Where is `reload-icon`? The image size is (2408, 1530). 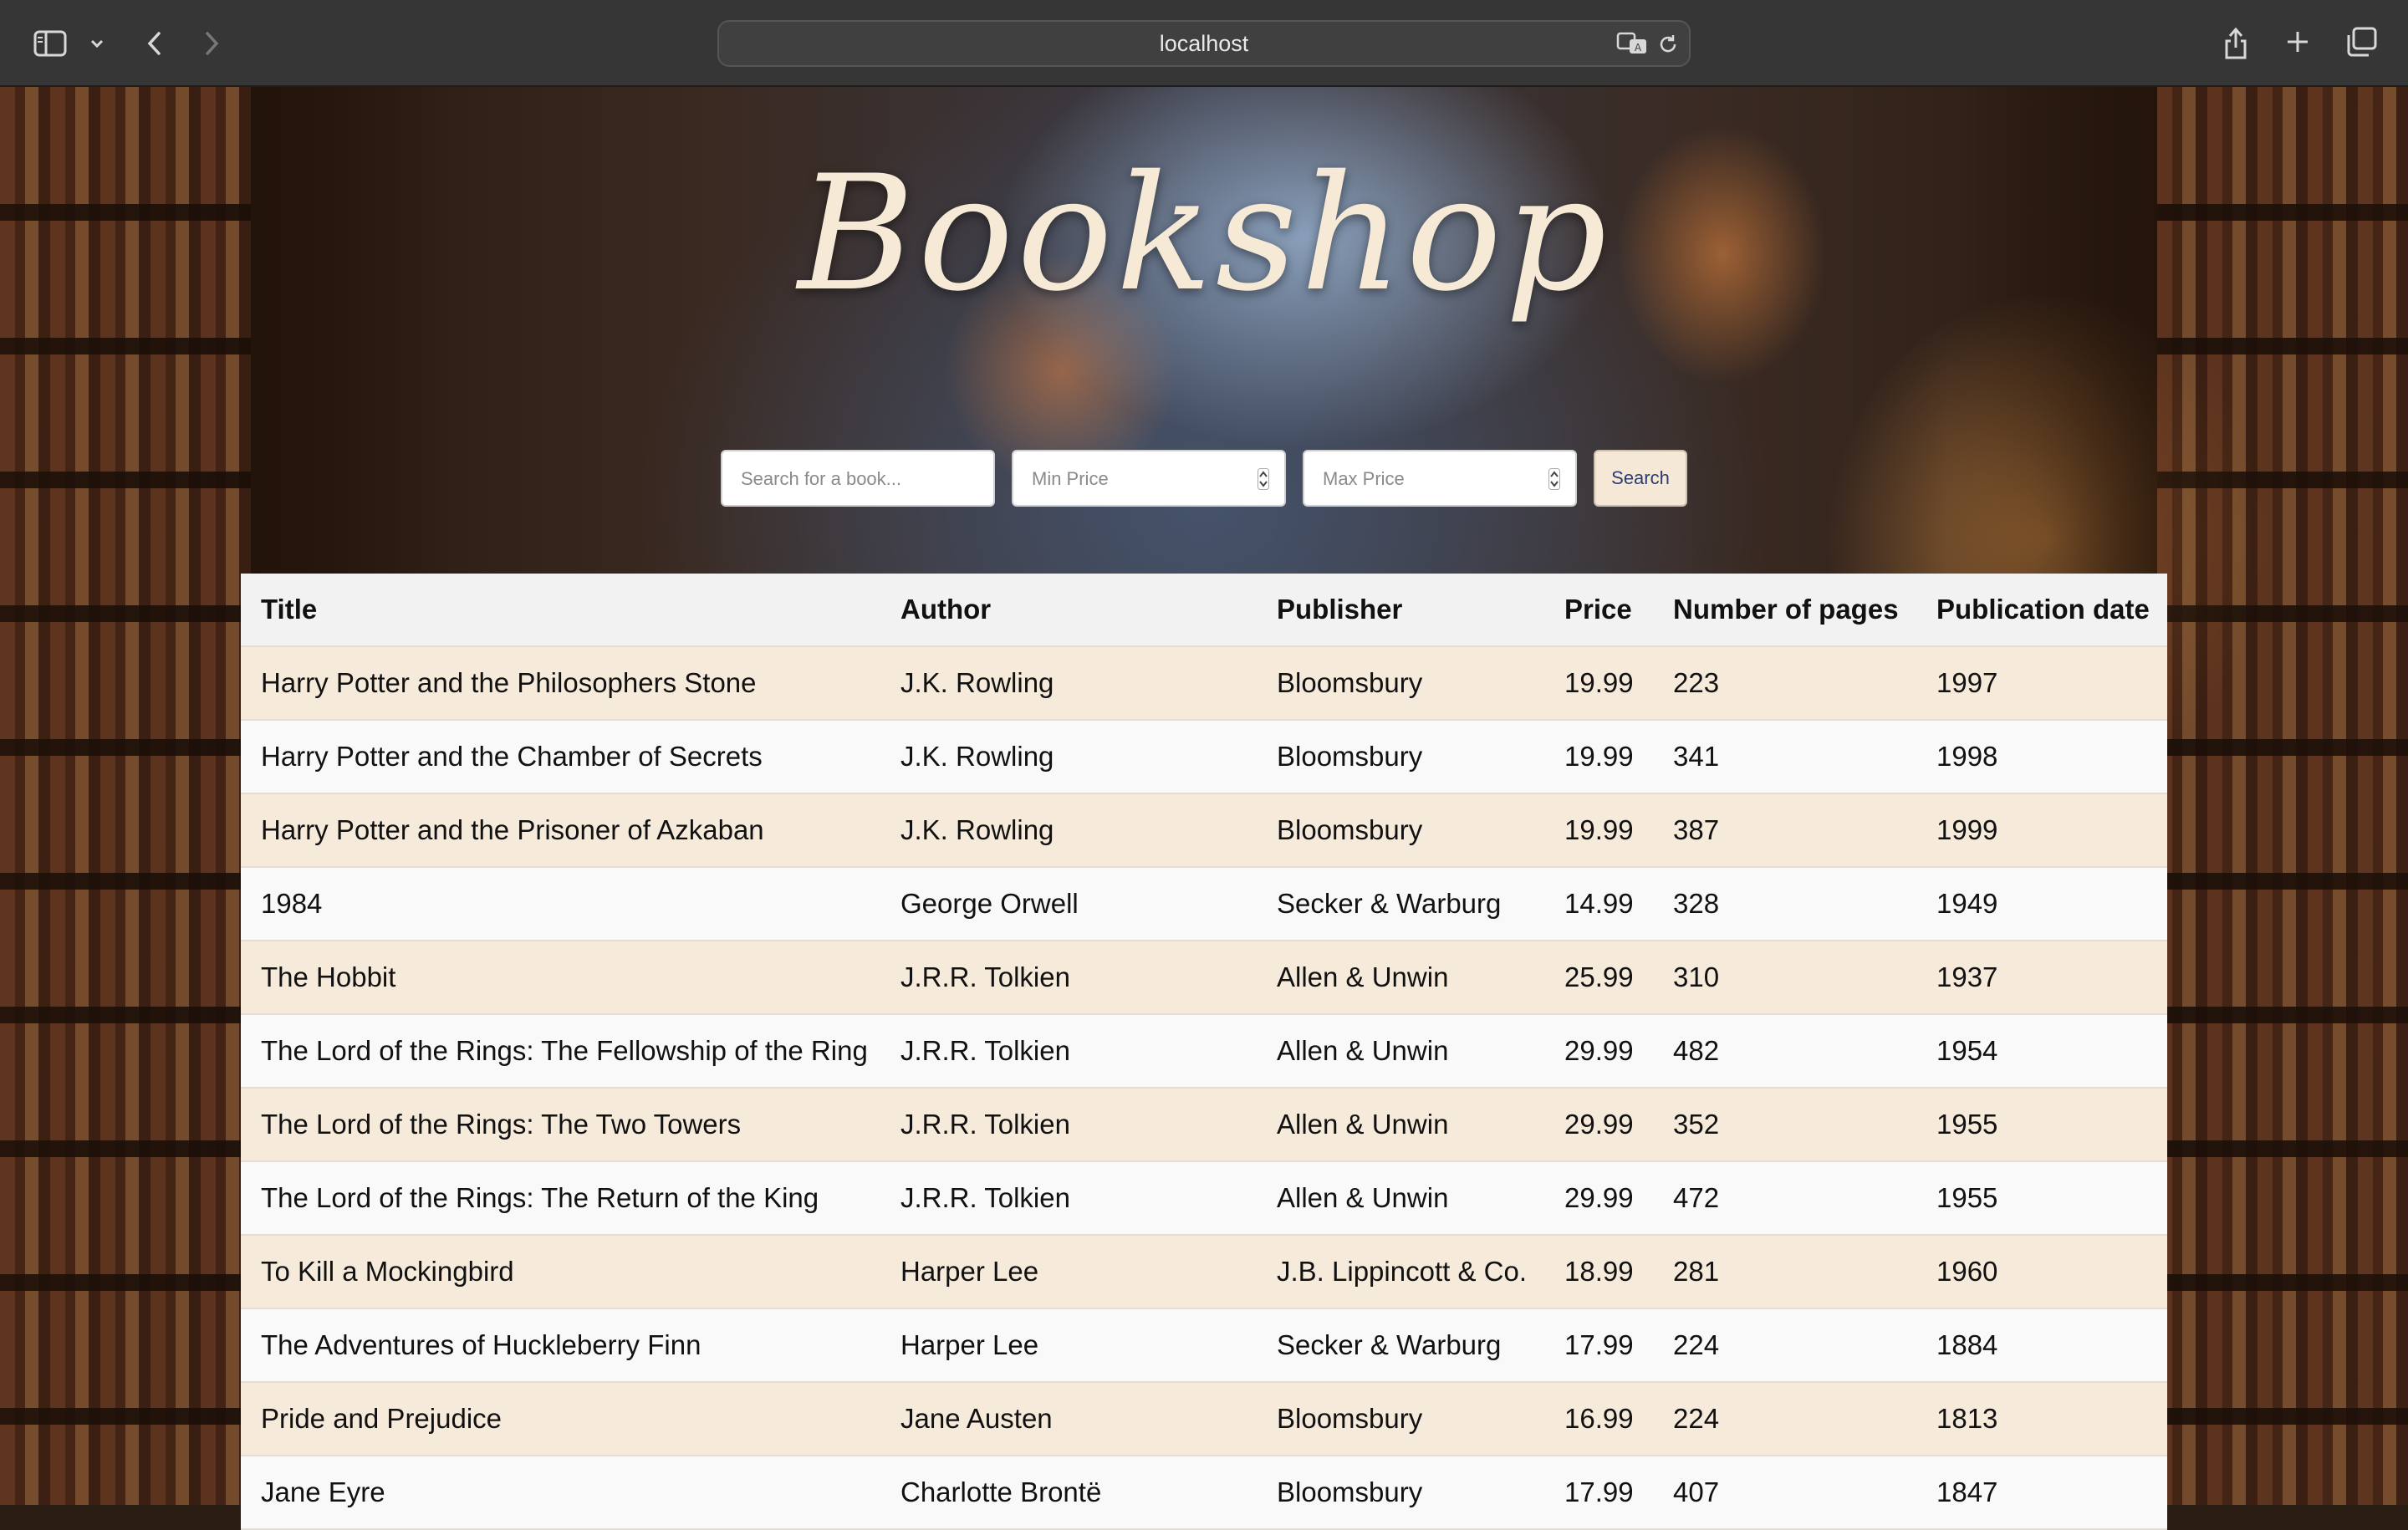 reload-icon is located at coordinates (1669, 44).